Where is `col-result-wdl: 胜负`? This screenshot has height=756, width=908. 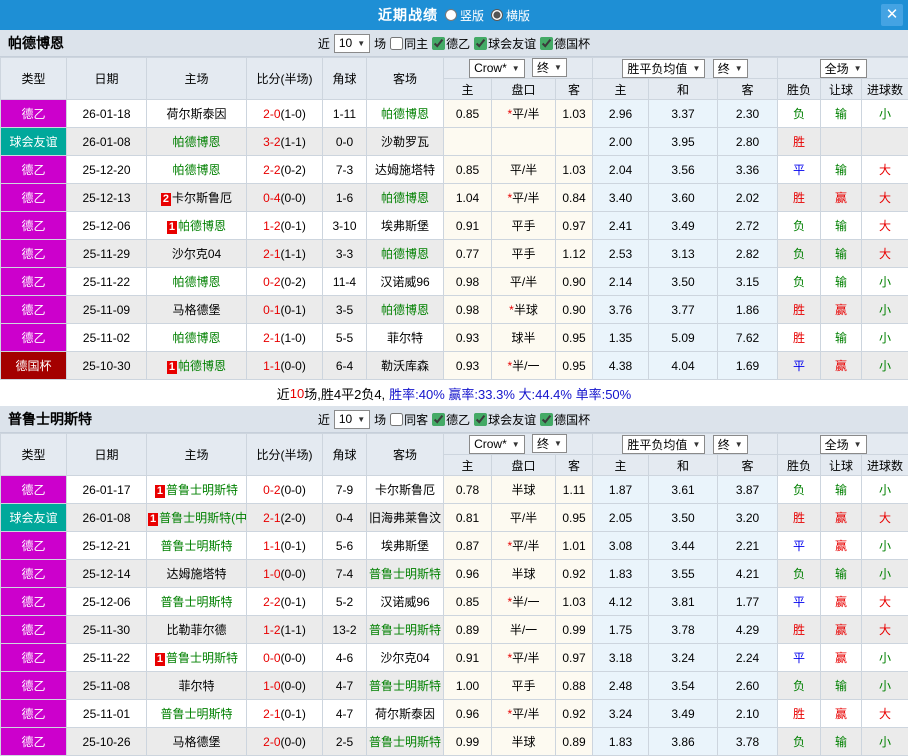
col-result-wdl: 胜负 is located at coordinates (799, 89).